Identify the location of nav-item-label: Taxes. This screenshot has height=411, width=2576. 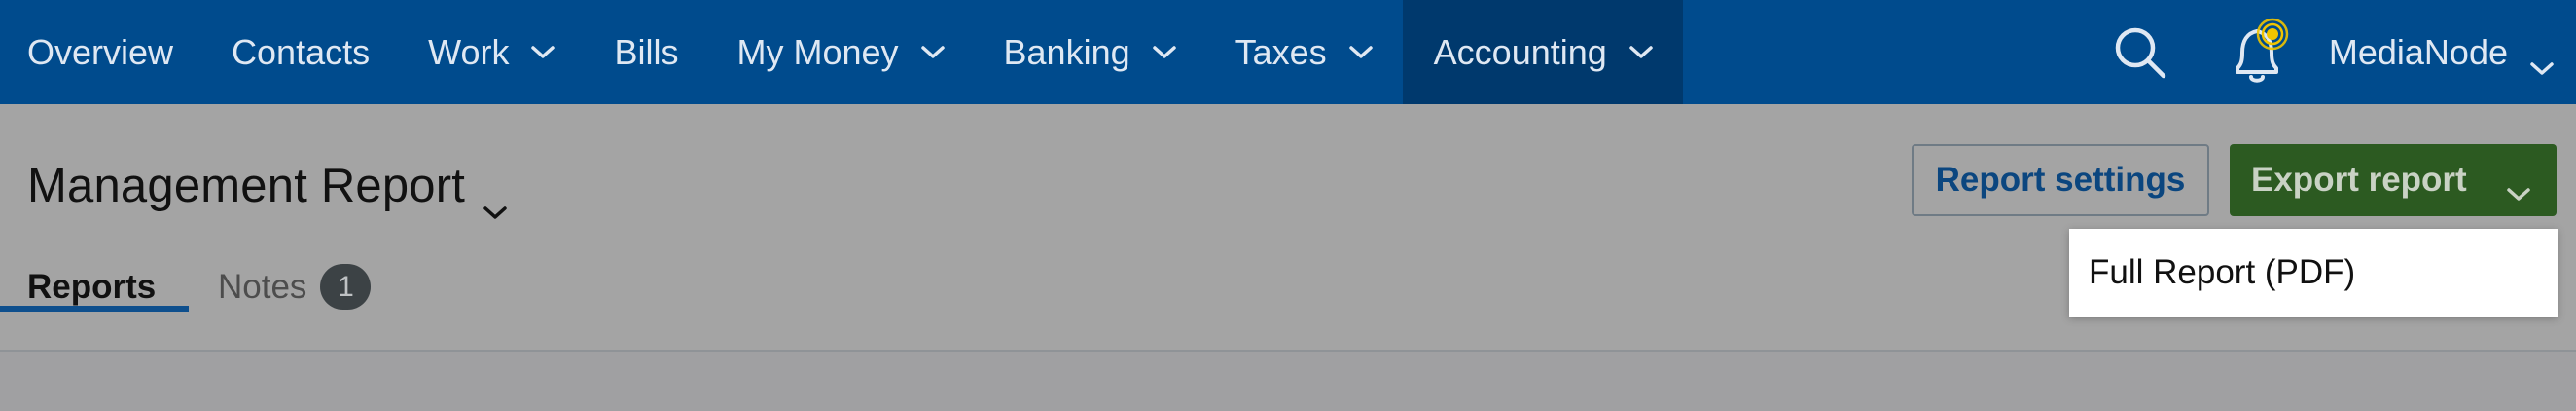
(1280, 52).